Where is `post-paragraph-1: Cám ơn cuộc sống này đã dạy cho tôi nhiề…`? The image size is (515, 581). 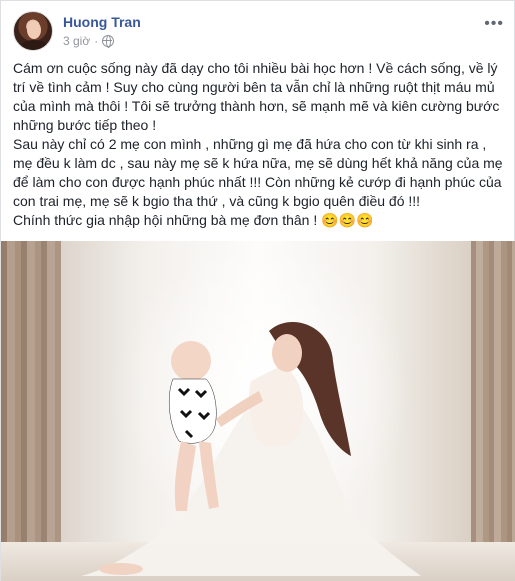
post-paragraph-1: Cám ơn cuộc sống này đã dạy cho tôi nhiề… is located at coordinates (256, 96).